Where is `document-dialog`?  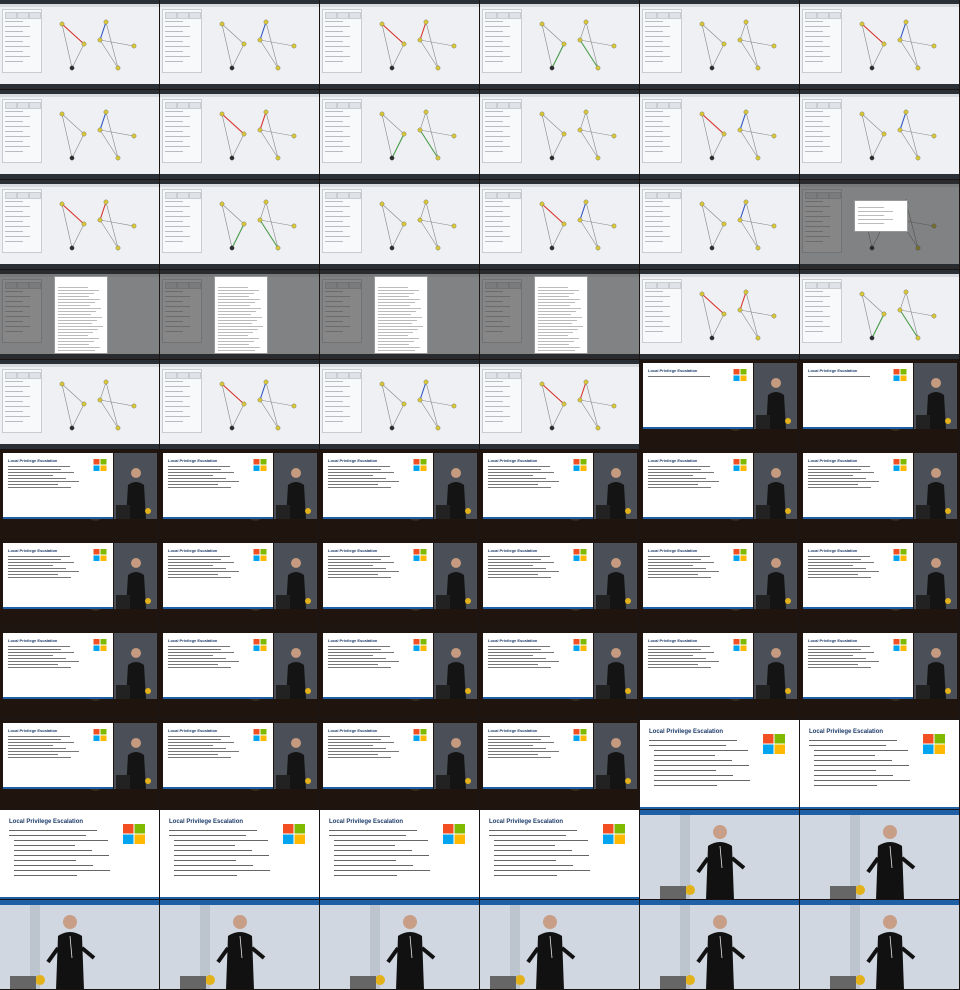 document-dialog is located at coordinates (401, 315).